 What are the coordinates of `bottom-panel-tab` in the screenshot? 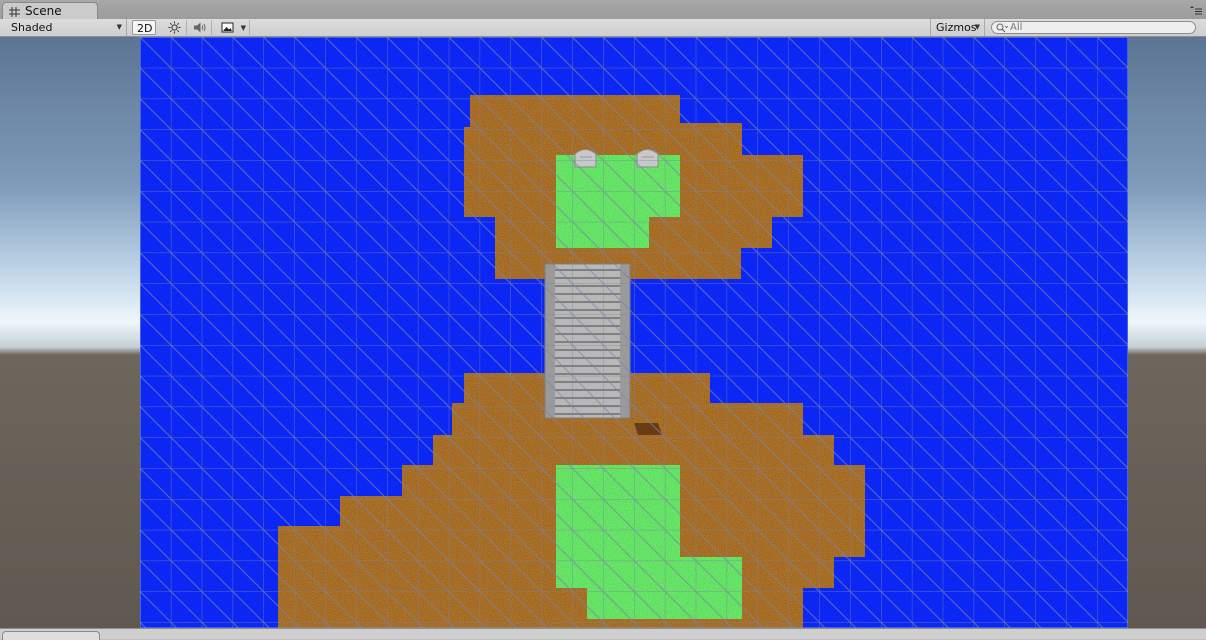 It's located at (51, 635).